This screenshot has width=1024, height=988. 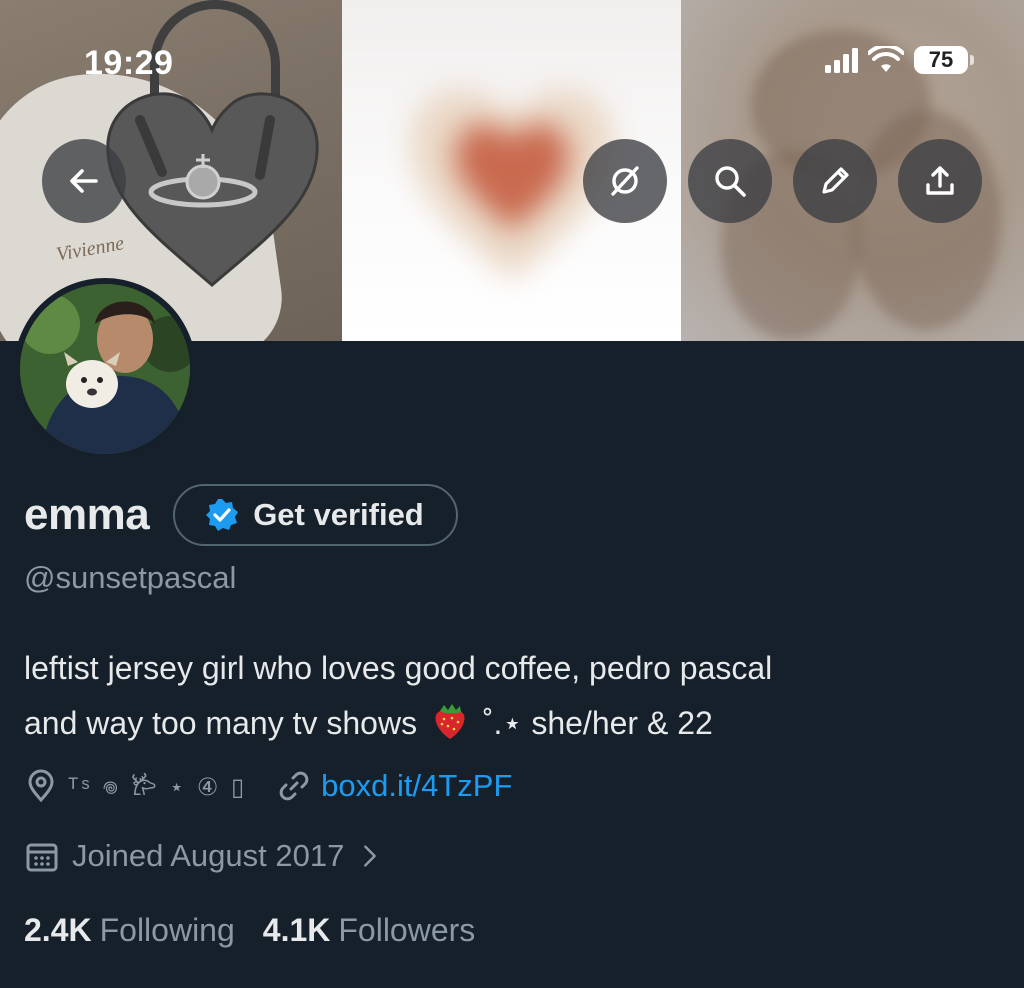 I want to click on location-text: ᵀˢ 𖦹 𐂂 ⋆ ④ ▯, so click(x=158, y=787).